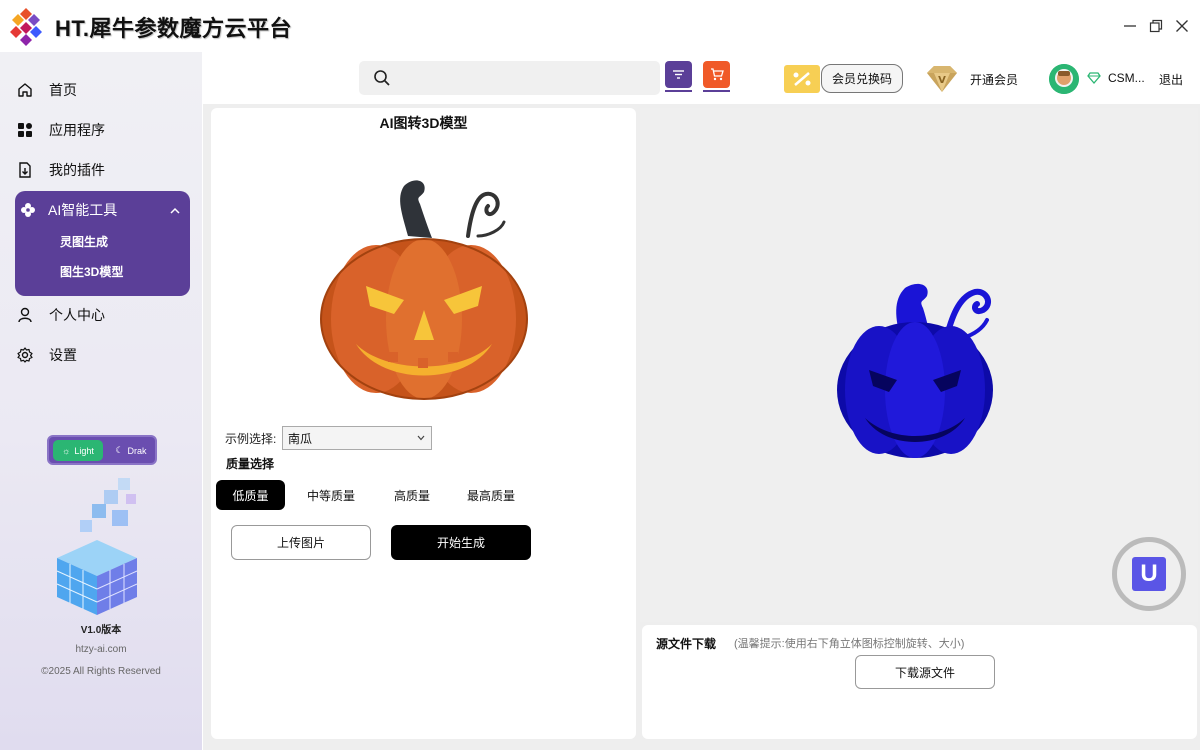 This screenshot has width=1200, height=750. Describe the element at coordinates (77, 170) in the screenshot. I see `sidebar-item-label: 我的插件` at that location.